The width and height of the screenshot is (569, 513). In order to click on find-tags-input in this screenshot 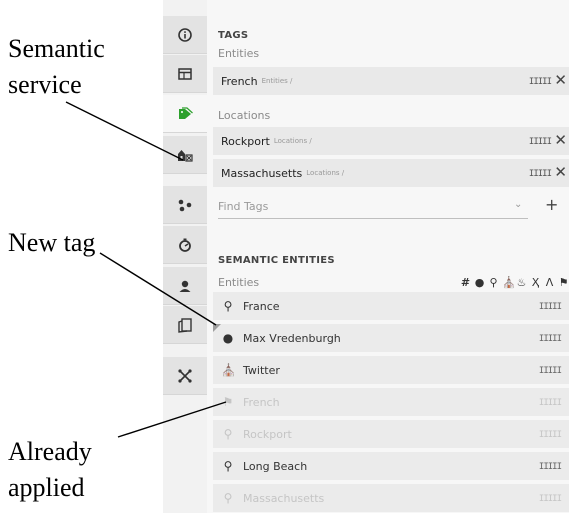, I will do `click(373, 207)`.